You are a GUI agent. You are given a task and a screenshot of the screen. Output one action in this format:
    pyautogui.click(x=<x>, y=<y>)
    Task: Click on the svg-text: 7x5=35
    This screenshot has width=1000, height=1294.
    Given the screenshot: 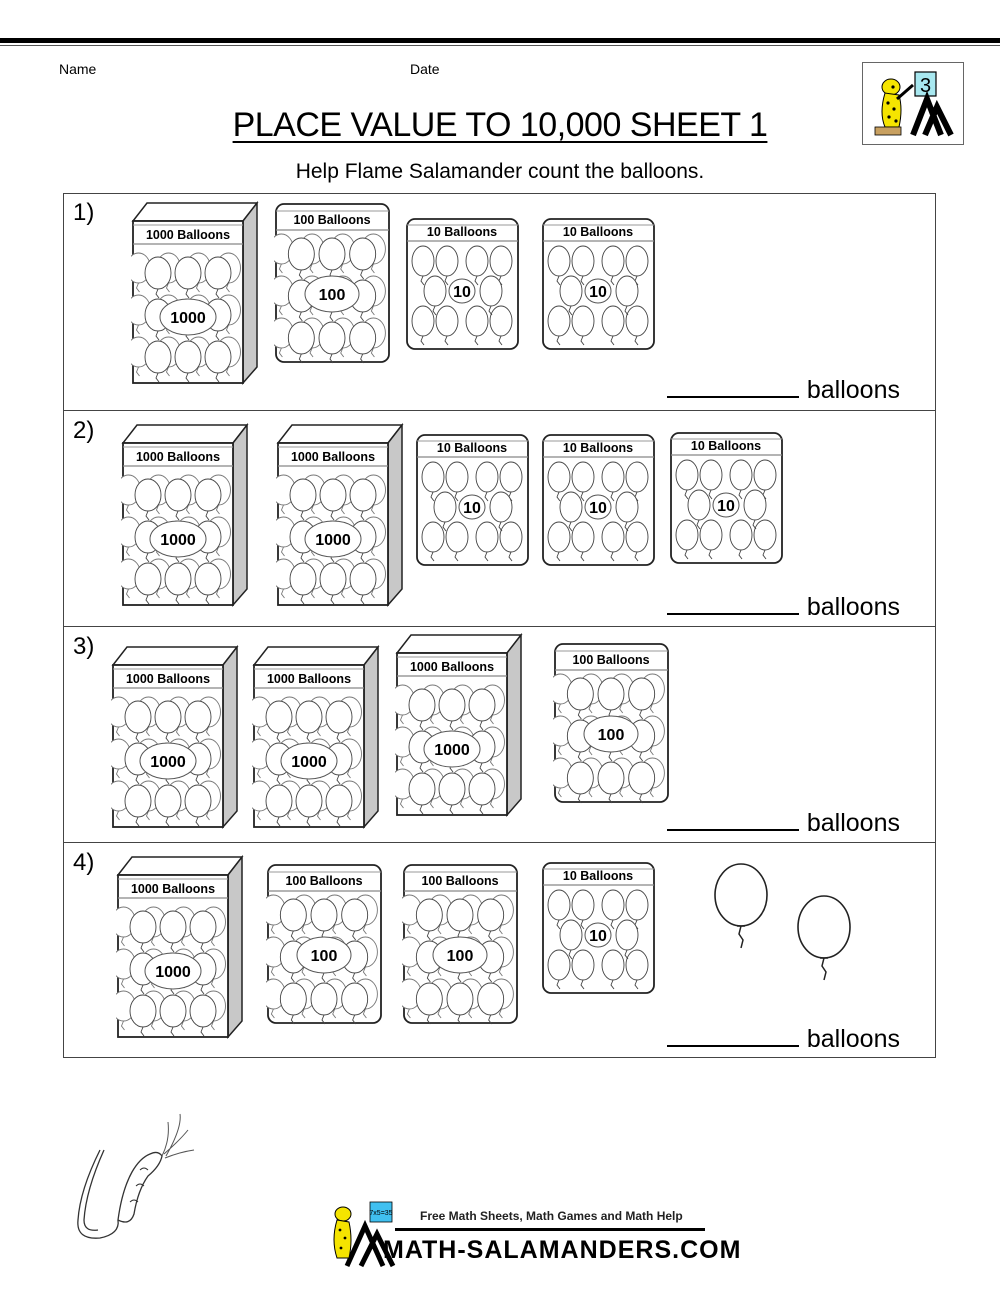 What is the action you would take?
    pyautogui.click(x=380, y=1213)
    